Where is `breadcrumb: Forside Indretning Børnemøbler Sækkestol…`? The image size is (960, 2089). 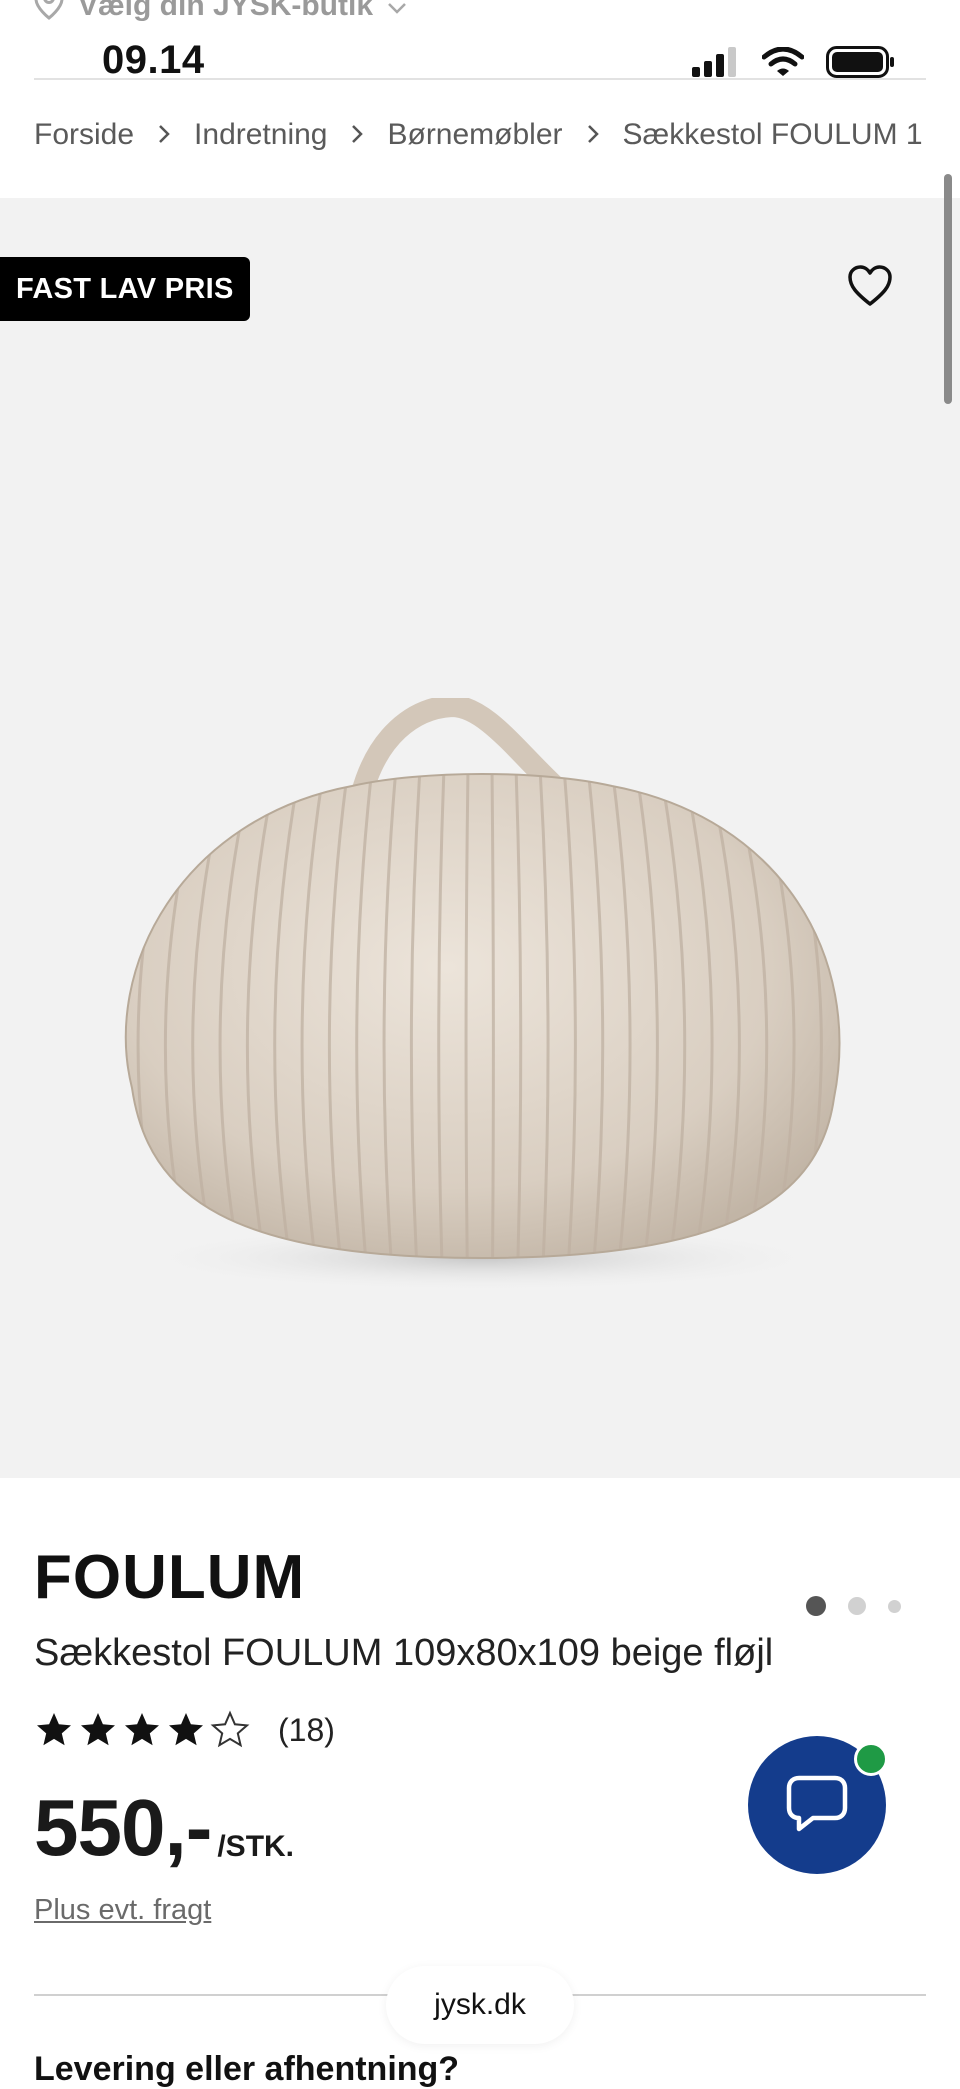 breadcrumb: Forside Indretning Børnemøbler Sækkestol… is located at coordinates (497, 135).